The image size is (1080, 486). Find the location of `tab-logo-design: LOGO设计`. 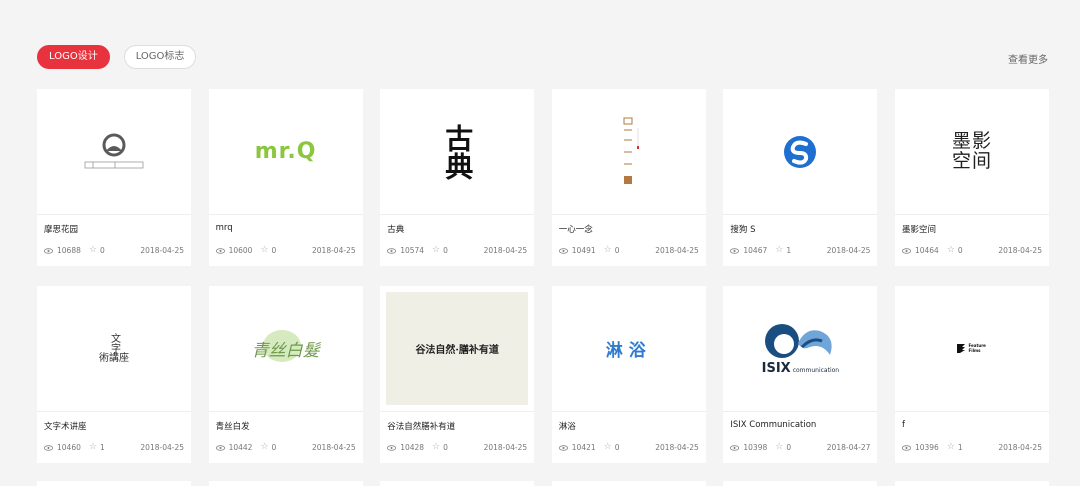

tab-logo-design: LOGO设计 is located at coordinates (73, 57).